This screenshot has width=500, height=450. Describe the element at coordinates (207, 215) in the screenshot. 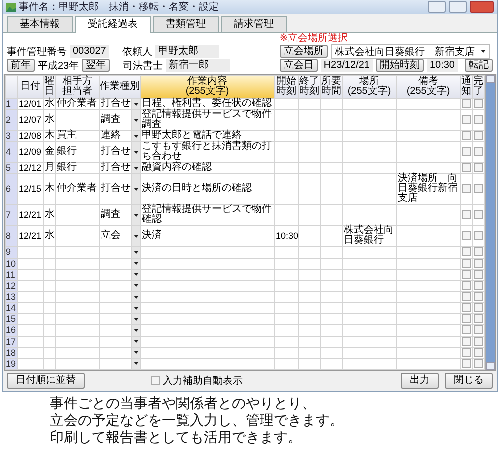

I see `content-cell: 登記情報提供サービスで物件確認` at that location.